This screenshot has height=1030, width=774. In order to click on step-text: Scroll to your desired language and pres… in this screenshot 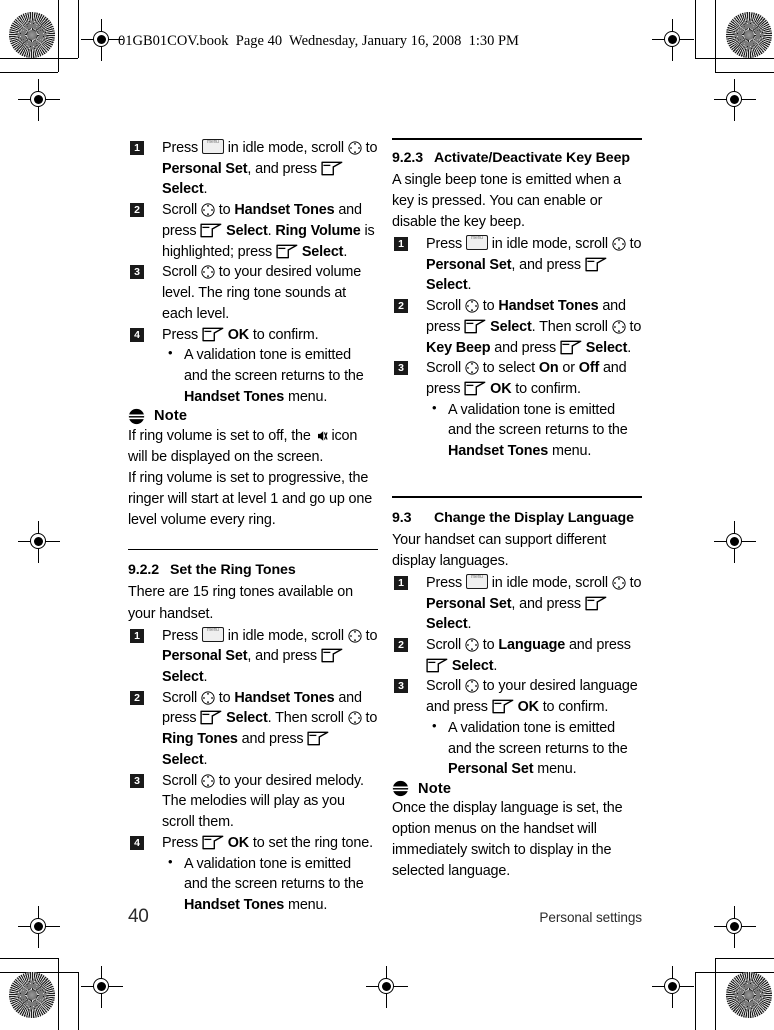, I will do `click(532, 697)`.